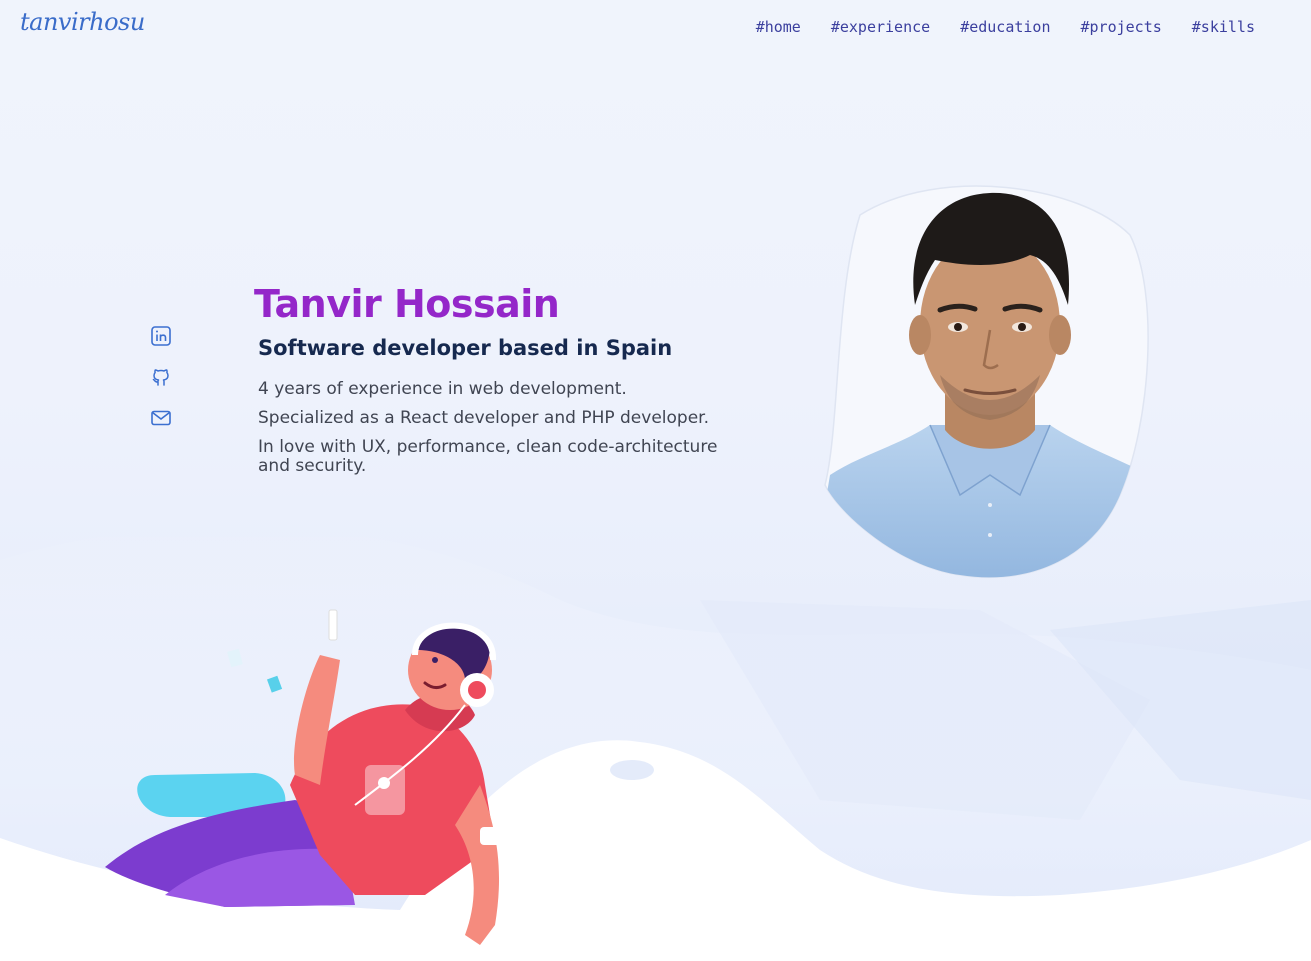 The image size is (1311, 961). I want to click on github-icon, so click(161, 377).